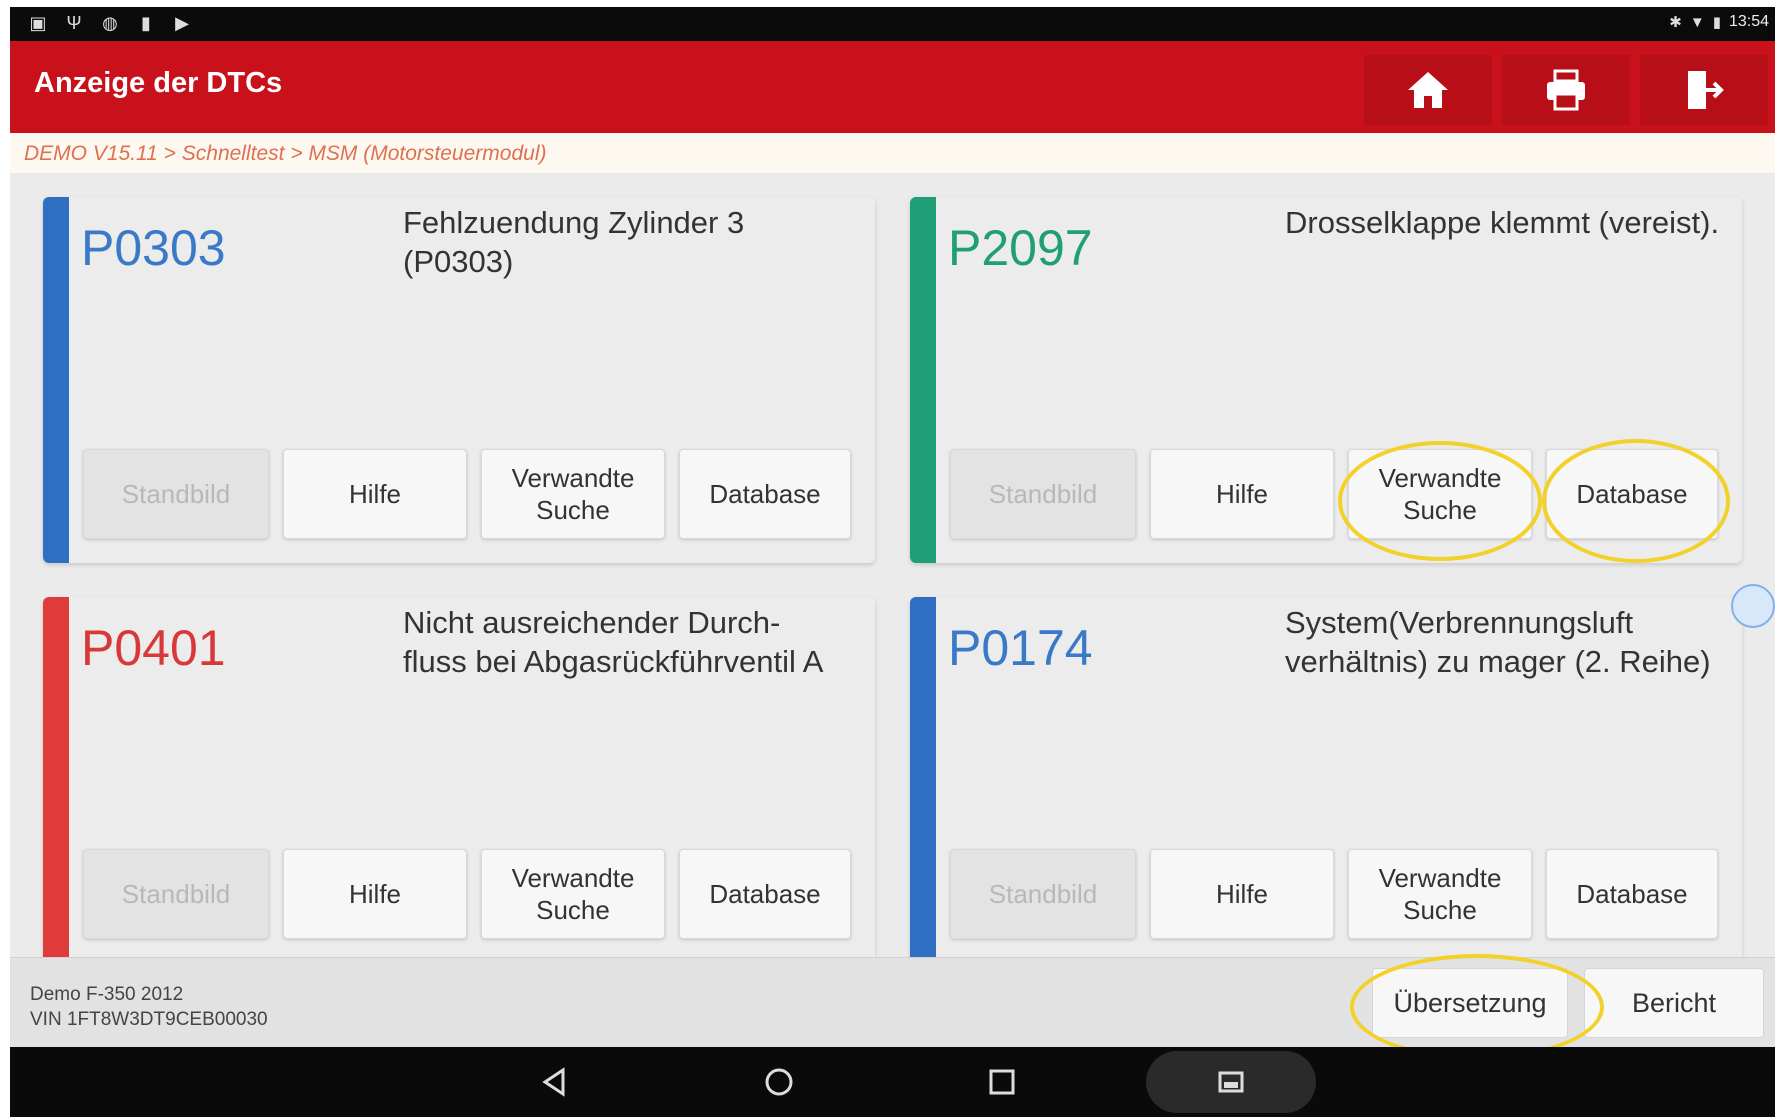  I want to click on signal-icon: Ψ, so click(74, 23).